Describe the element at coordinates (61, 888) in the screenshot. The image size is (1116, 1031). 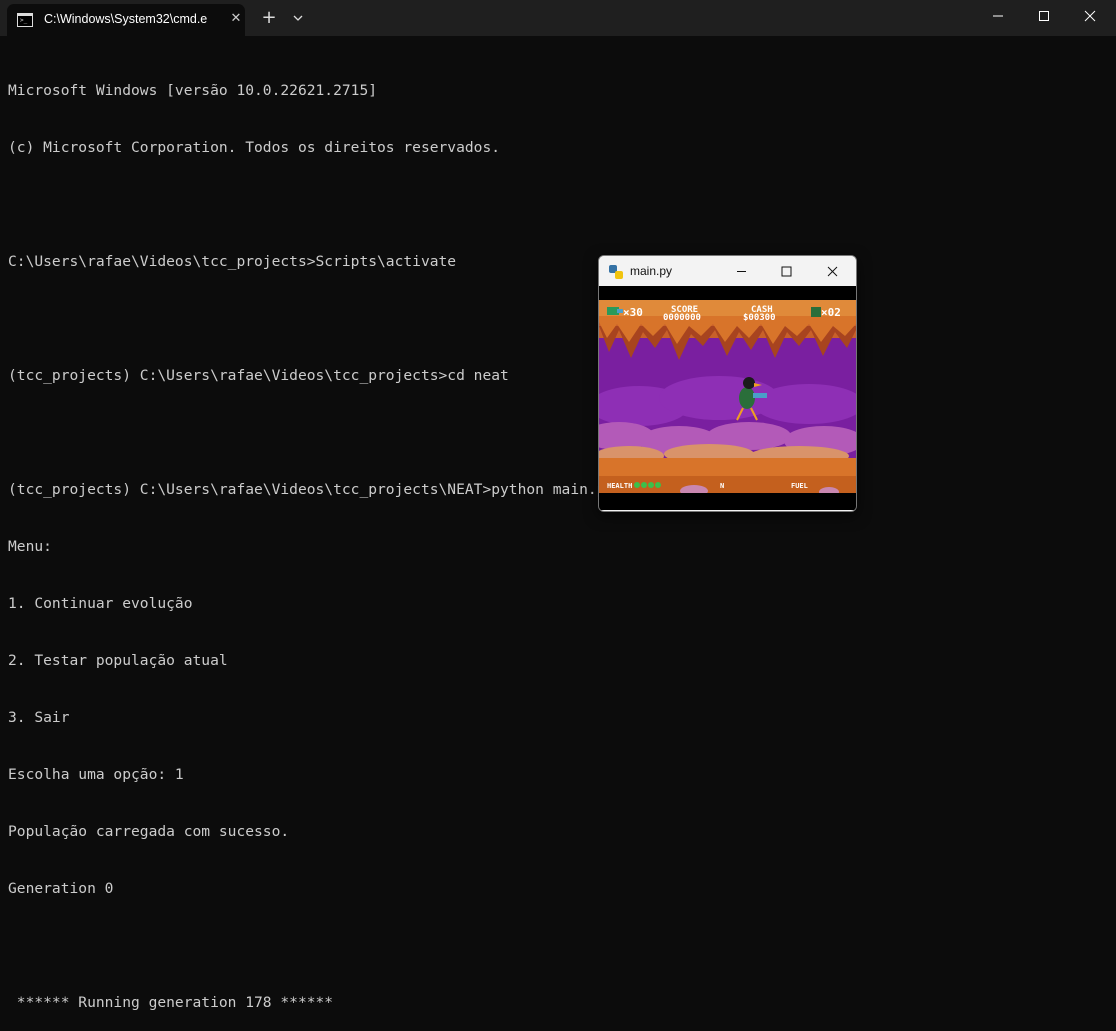
I see `console-line: Generation 0` at that location.